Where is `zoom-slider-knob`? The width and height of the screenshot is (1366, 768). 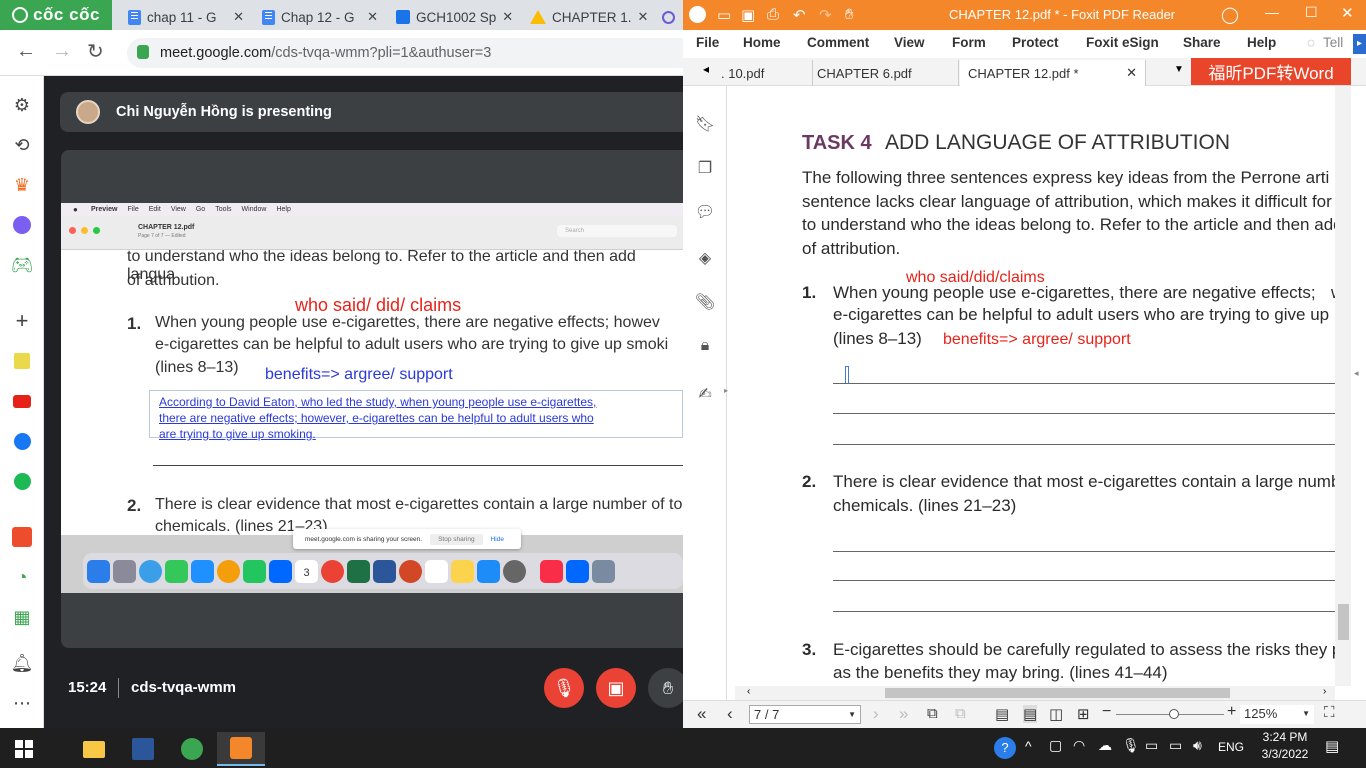
zoom-slider-knob is located at coordinates (1174, 714).